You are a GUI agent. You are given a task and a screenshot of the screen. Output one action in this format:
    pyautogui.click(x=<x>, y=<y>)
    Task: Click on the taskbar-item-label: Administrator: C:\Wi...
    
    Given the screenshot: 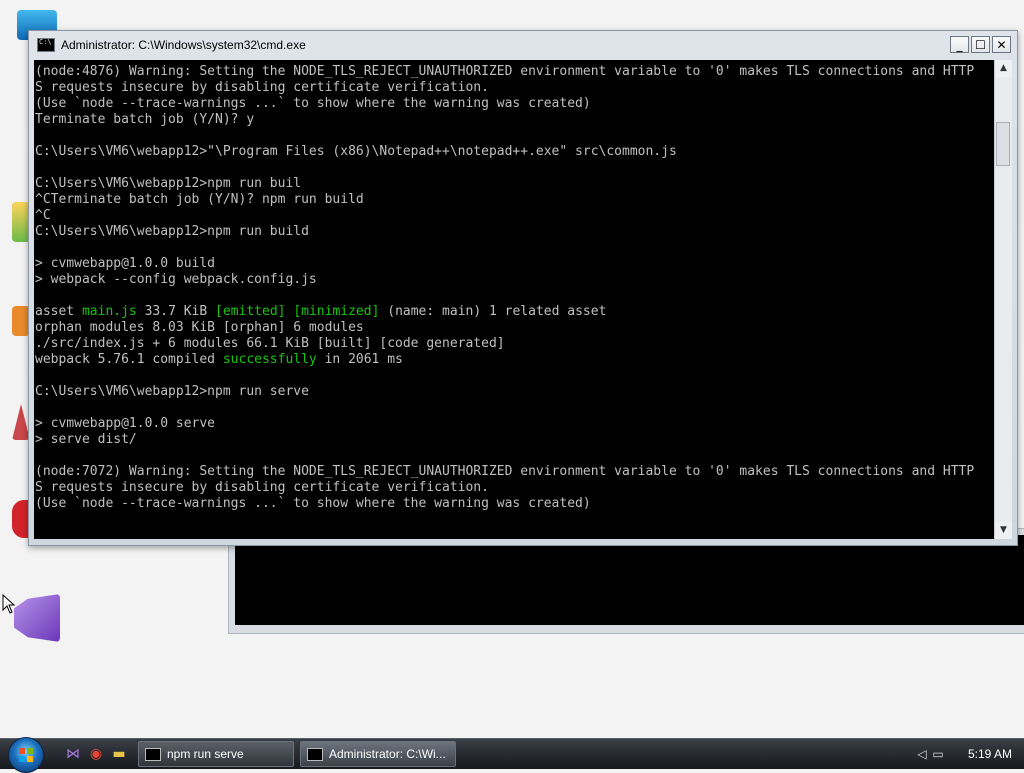 What is the action you would take?
    pyautogui.click(x=387, y=754)
    